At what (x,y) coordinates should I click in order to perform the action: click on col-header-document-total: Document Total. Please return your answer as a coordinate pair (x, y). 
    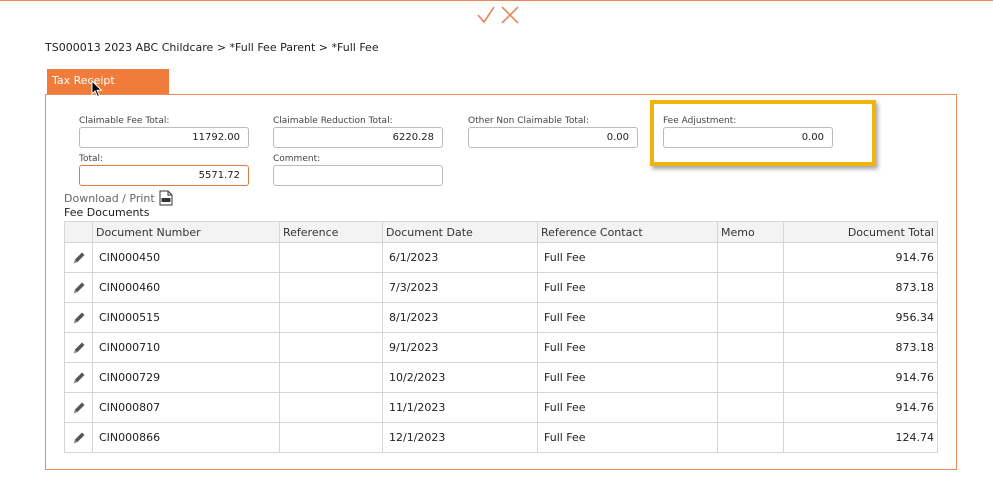
    Looking at the image, I should click on (860, 232).